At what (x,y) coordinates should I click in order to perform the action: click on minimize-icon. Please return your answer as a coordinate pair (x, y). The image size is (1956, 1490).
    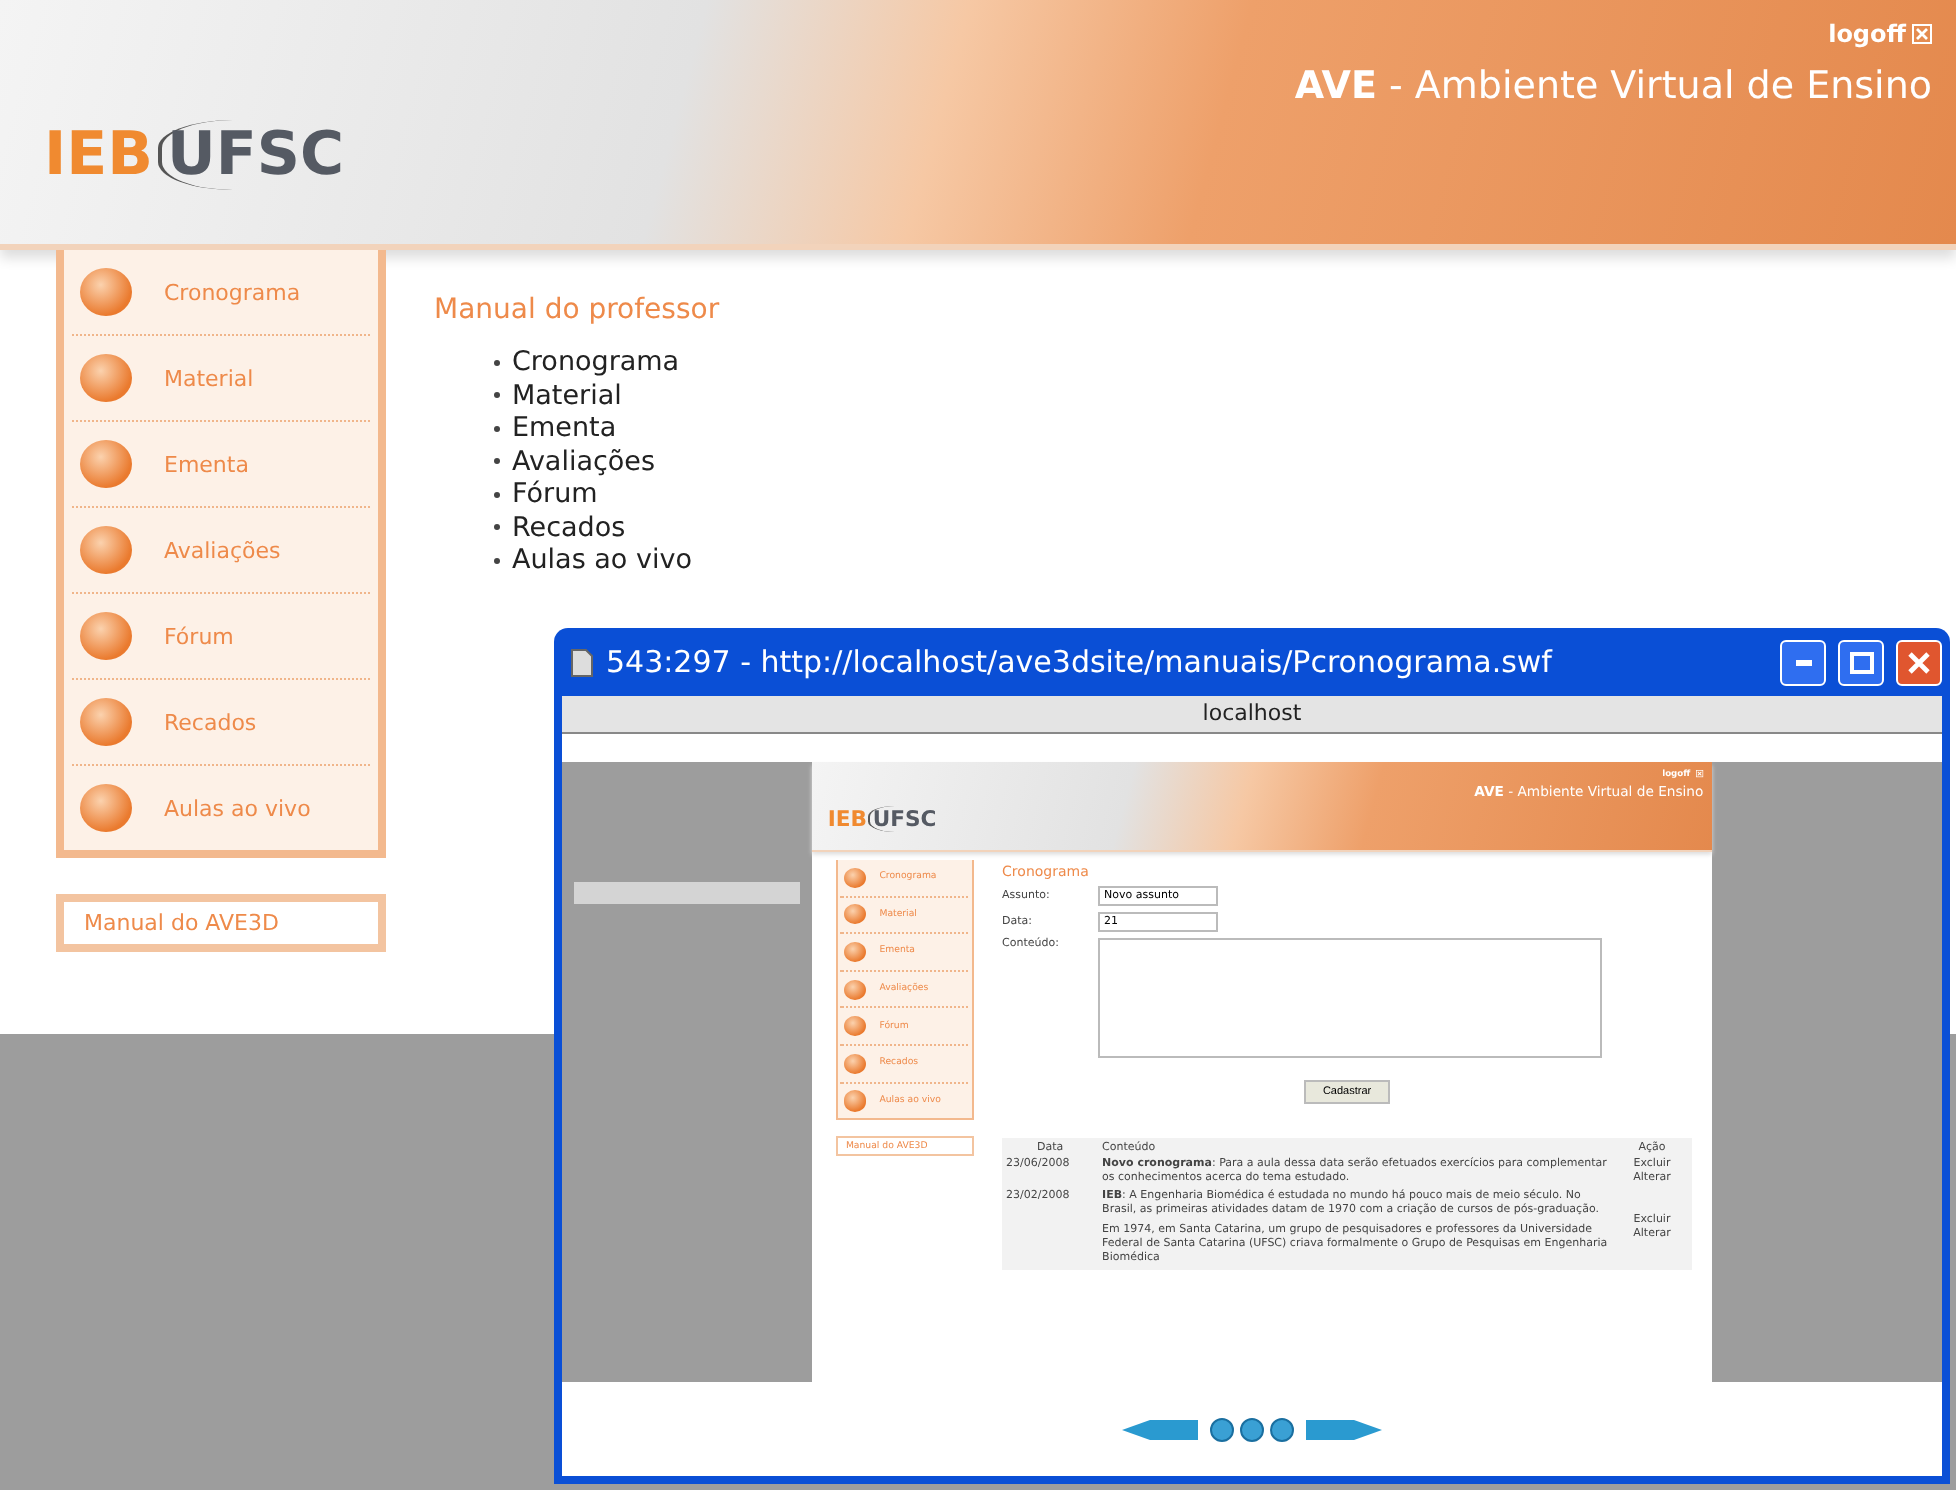
    Looking at the image, I should click on (1803, 662).